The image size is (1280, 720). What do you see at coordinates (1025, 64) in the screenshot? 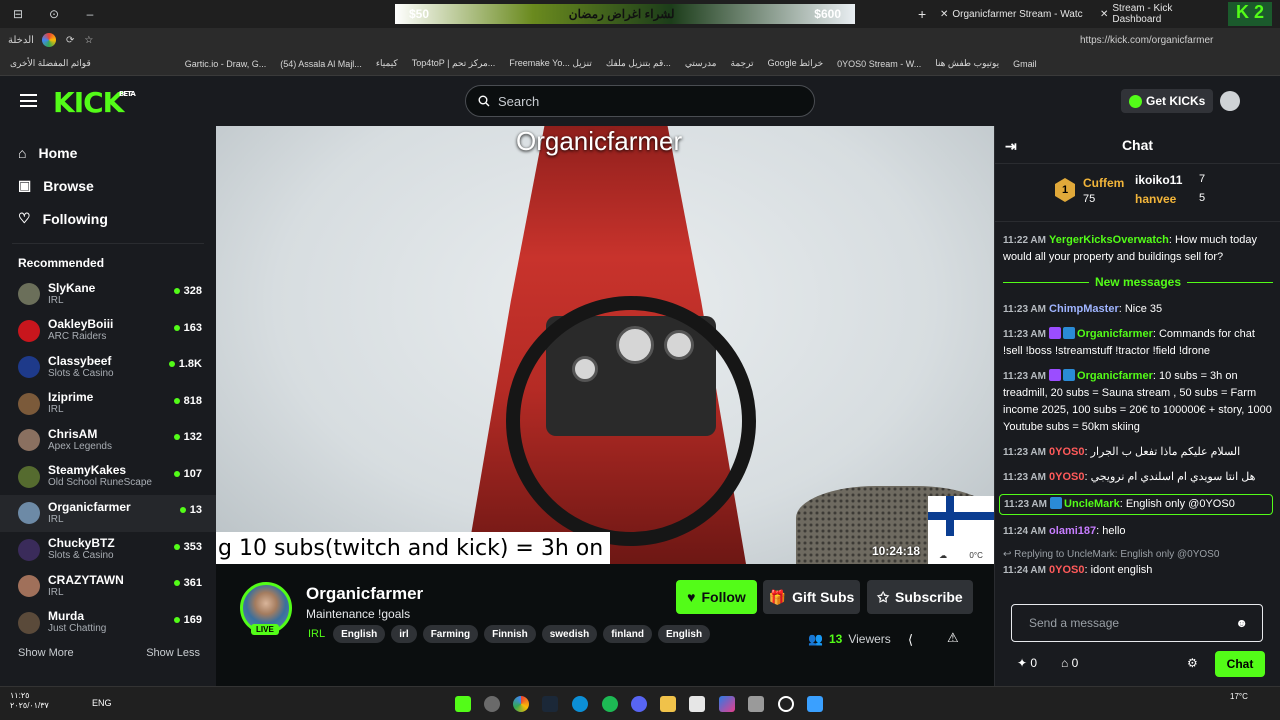
I see `fav-item: Gmail` at bounding box center [1025, 64].